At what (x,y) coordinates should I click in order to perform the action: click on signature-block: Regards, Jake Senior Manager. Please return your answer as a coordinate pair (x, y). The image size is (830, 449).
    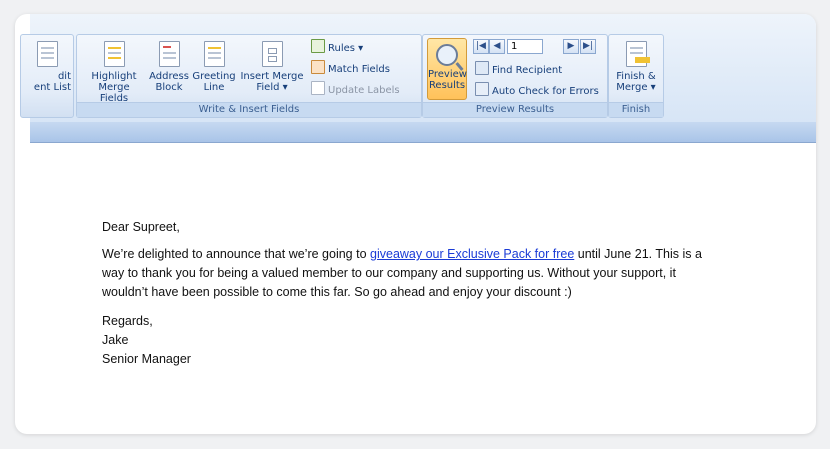
    Looking at the image, I should click on (402, 340).